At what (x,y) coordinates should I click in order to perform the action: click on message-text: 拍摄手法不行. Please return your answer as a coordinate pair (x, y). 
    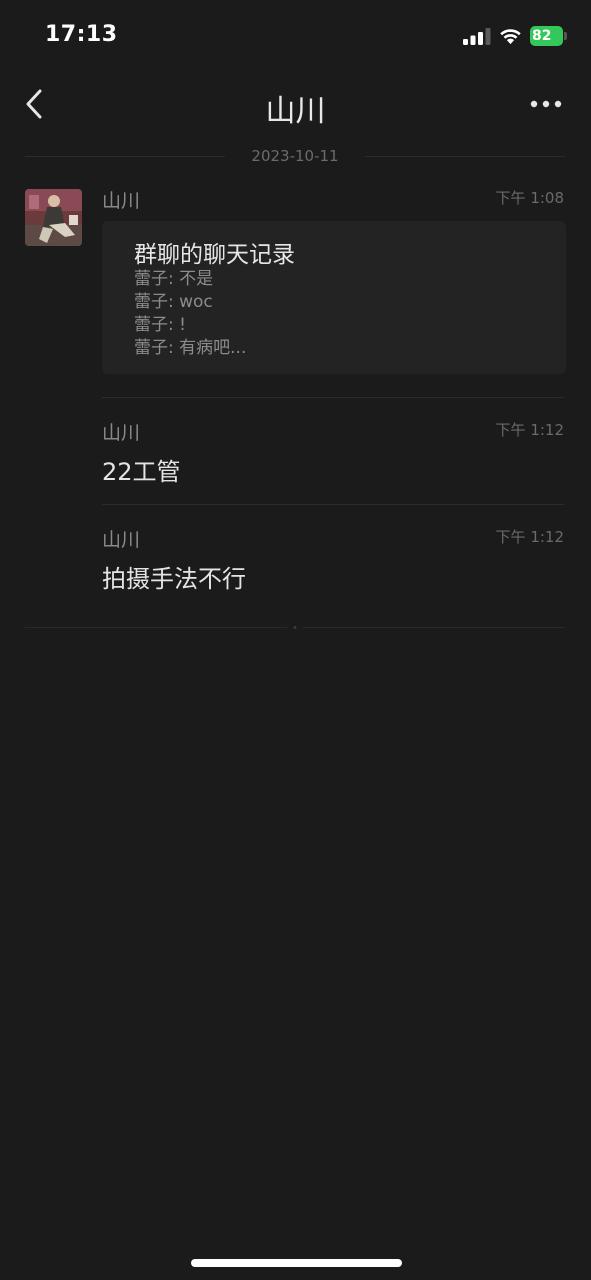
    Looking at the image, I should click on (174, 579).